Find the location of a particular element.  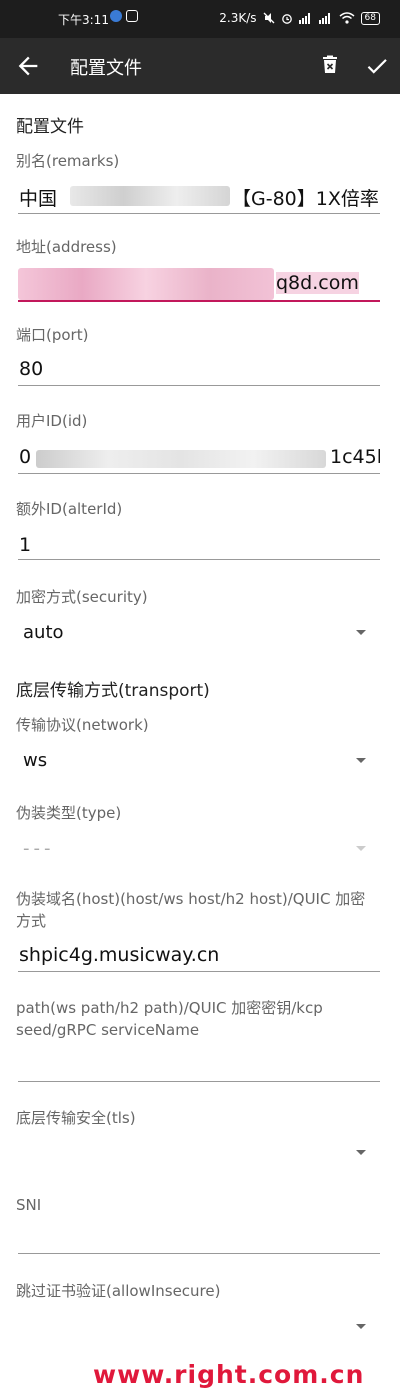

site-watermark: www.right.com.cn is located at coordinates (229, 1374).